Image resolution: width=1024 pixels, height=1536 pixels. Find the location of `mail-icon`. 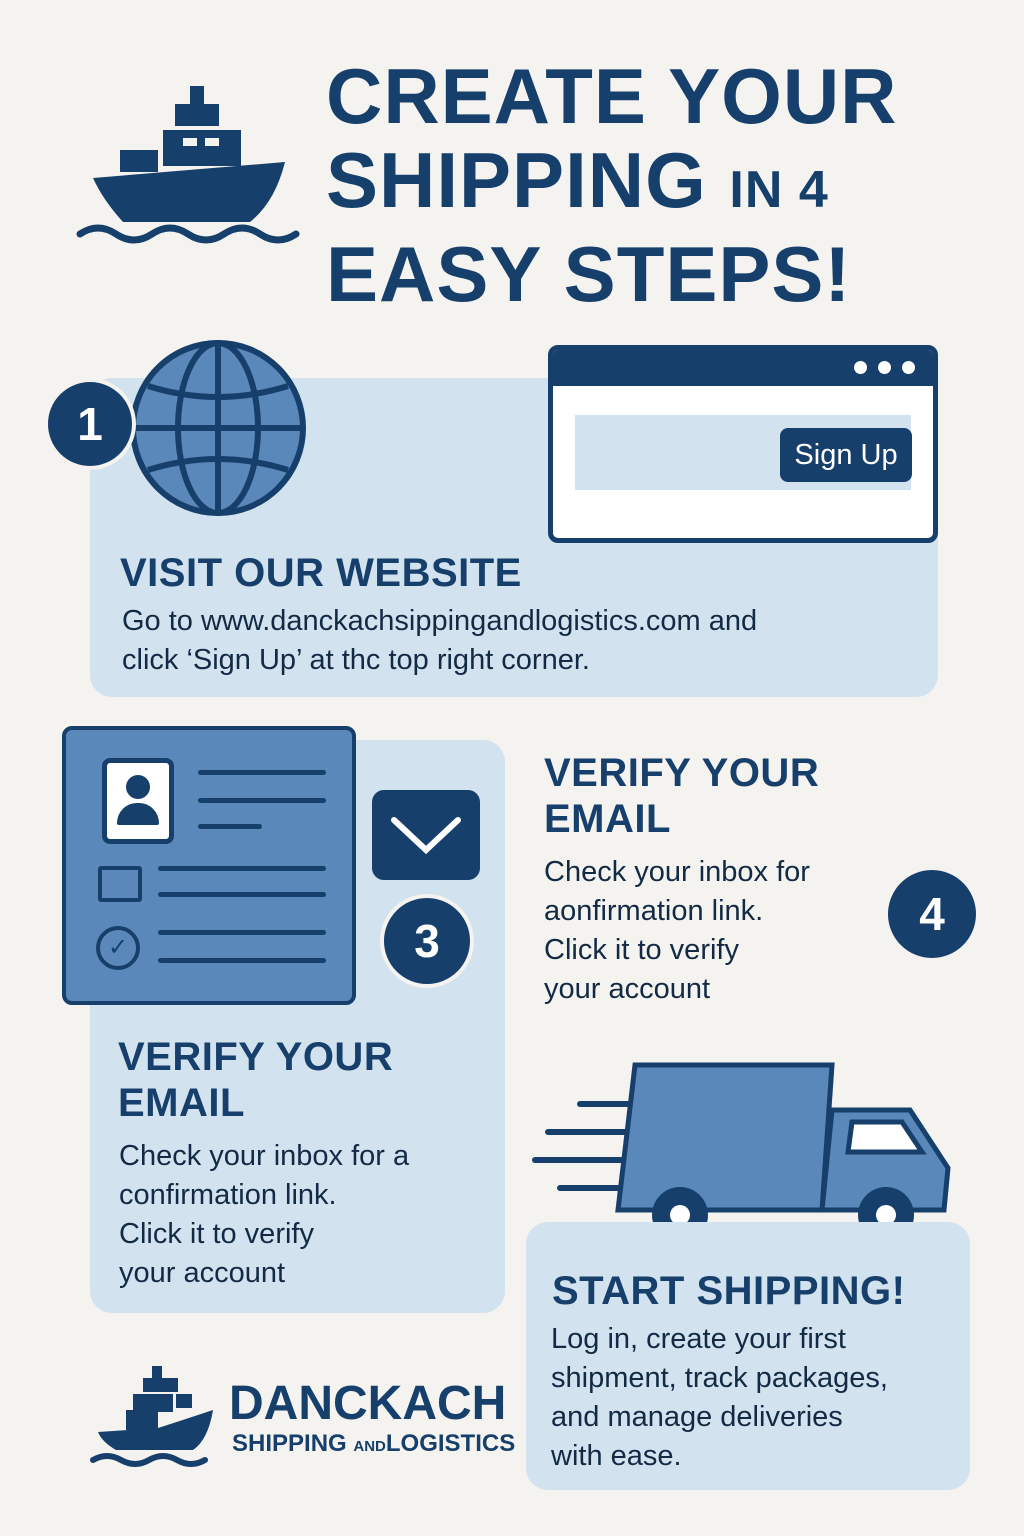

mail-icon is located at coordinates (120, 884).